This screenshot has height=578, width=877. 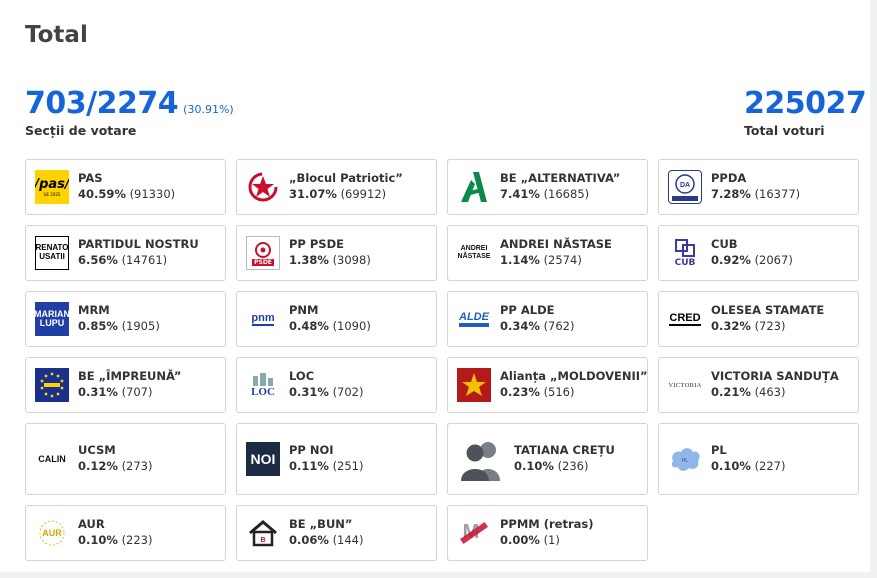 I want to click on party-card: CRED OLESEA STAMATE 0.32% (723), so click(x=758, y=319).